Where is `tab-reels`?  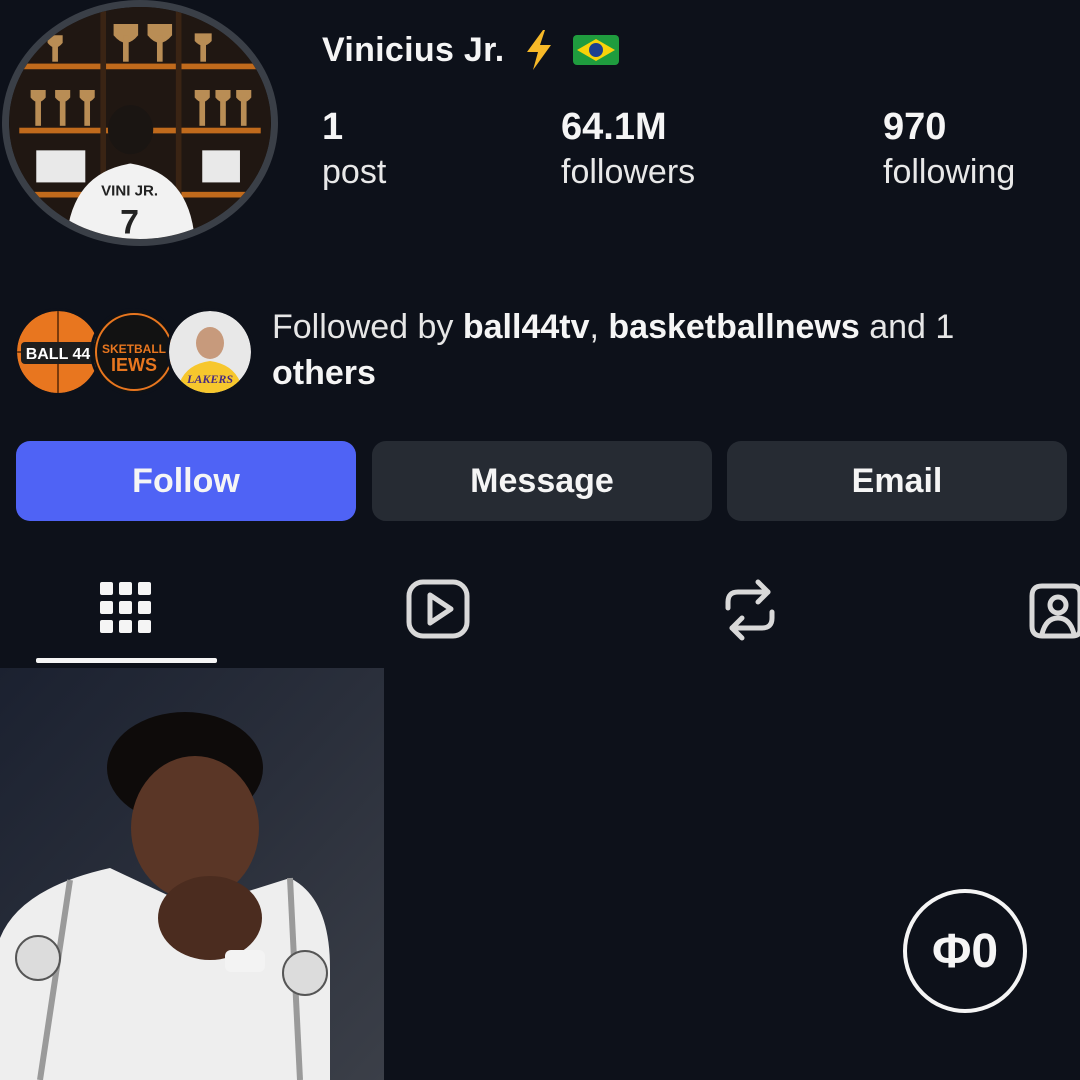 tab-reels is located at coordinates (438, 609).